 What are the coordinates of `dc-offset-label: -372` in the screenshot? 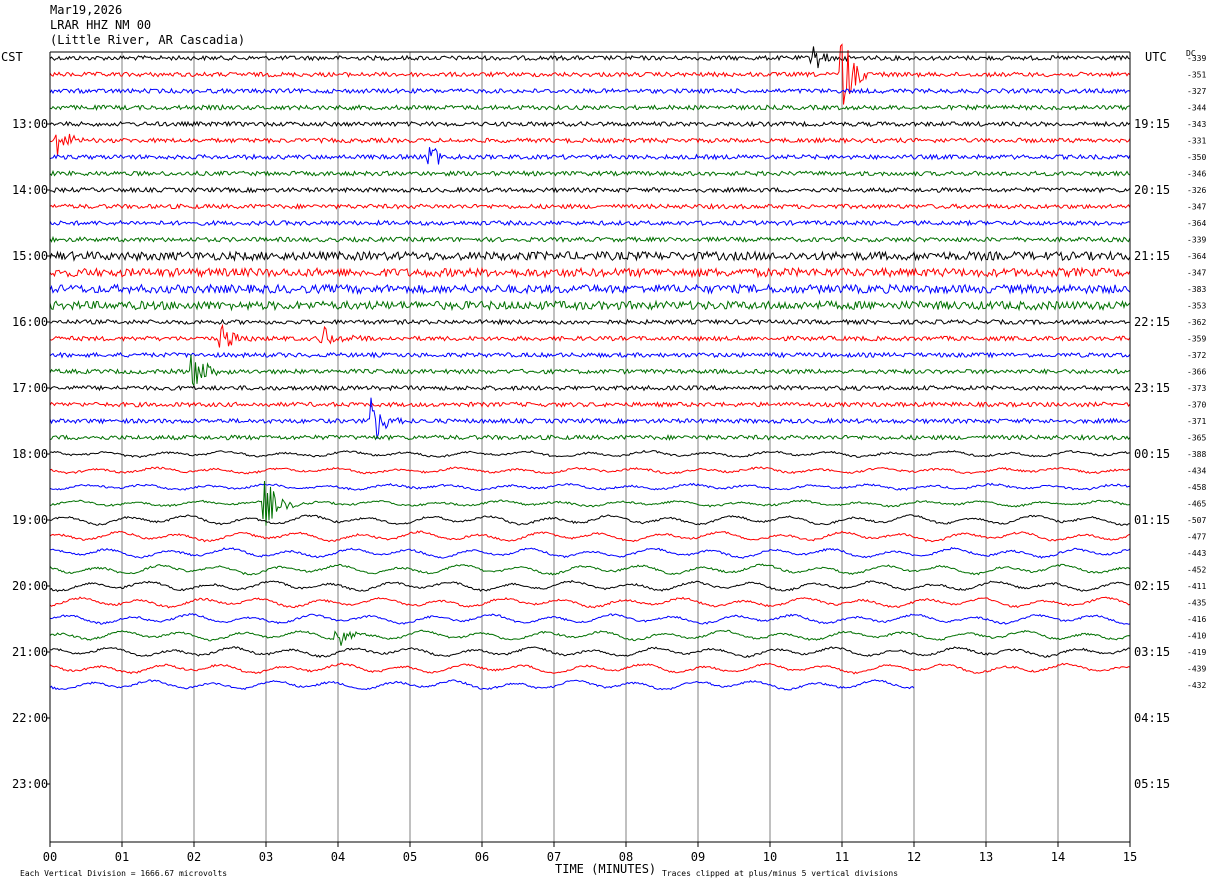 It's located at (1196, 355).